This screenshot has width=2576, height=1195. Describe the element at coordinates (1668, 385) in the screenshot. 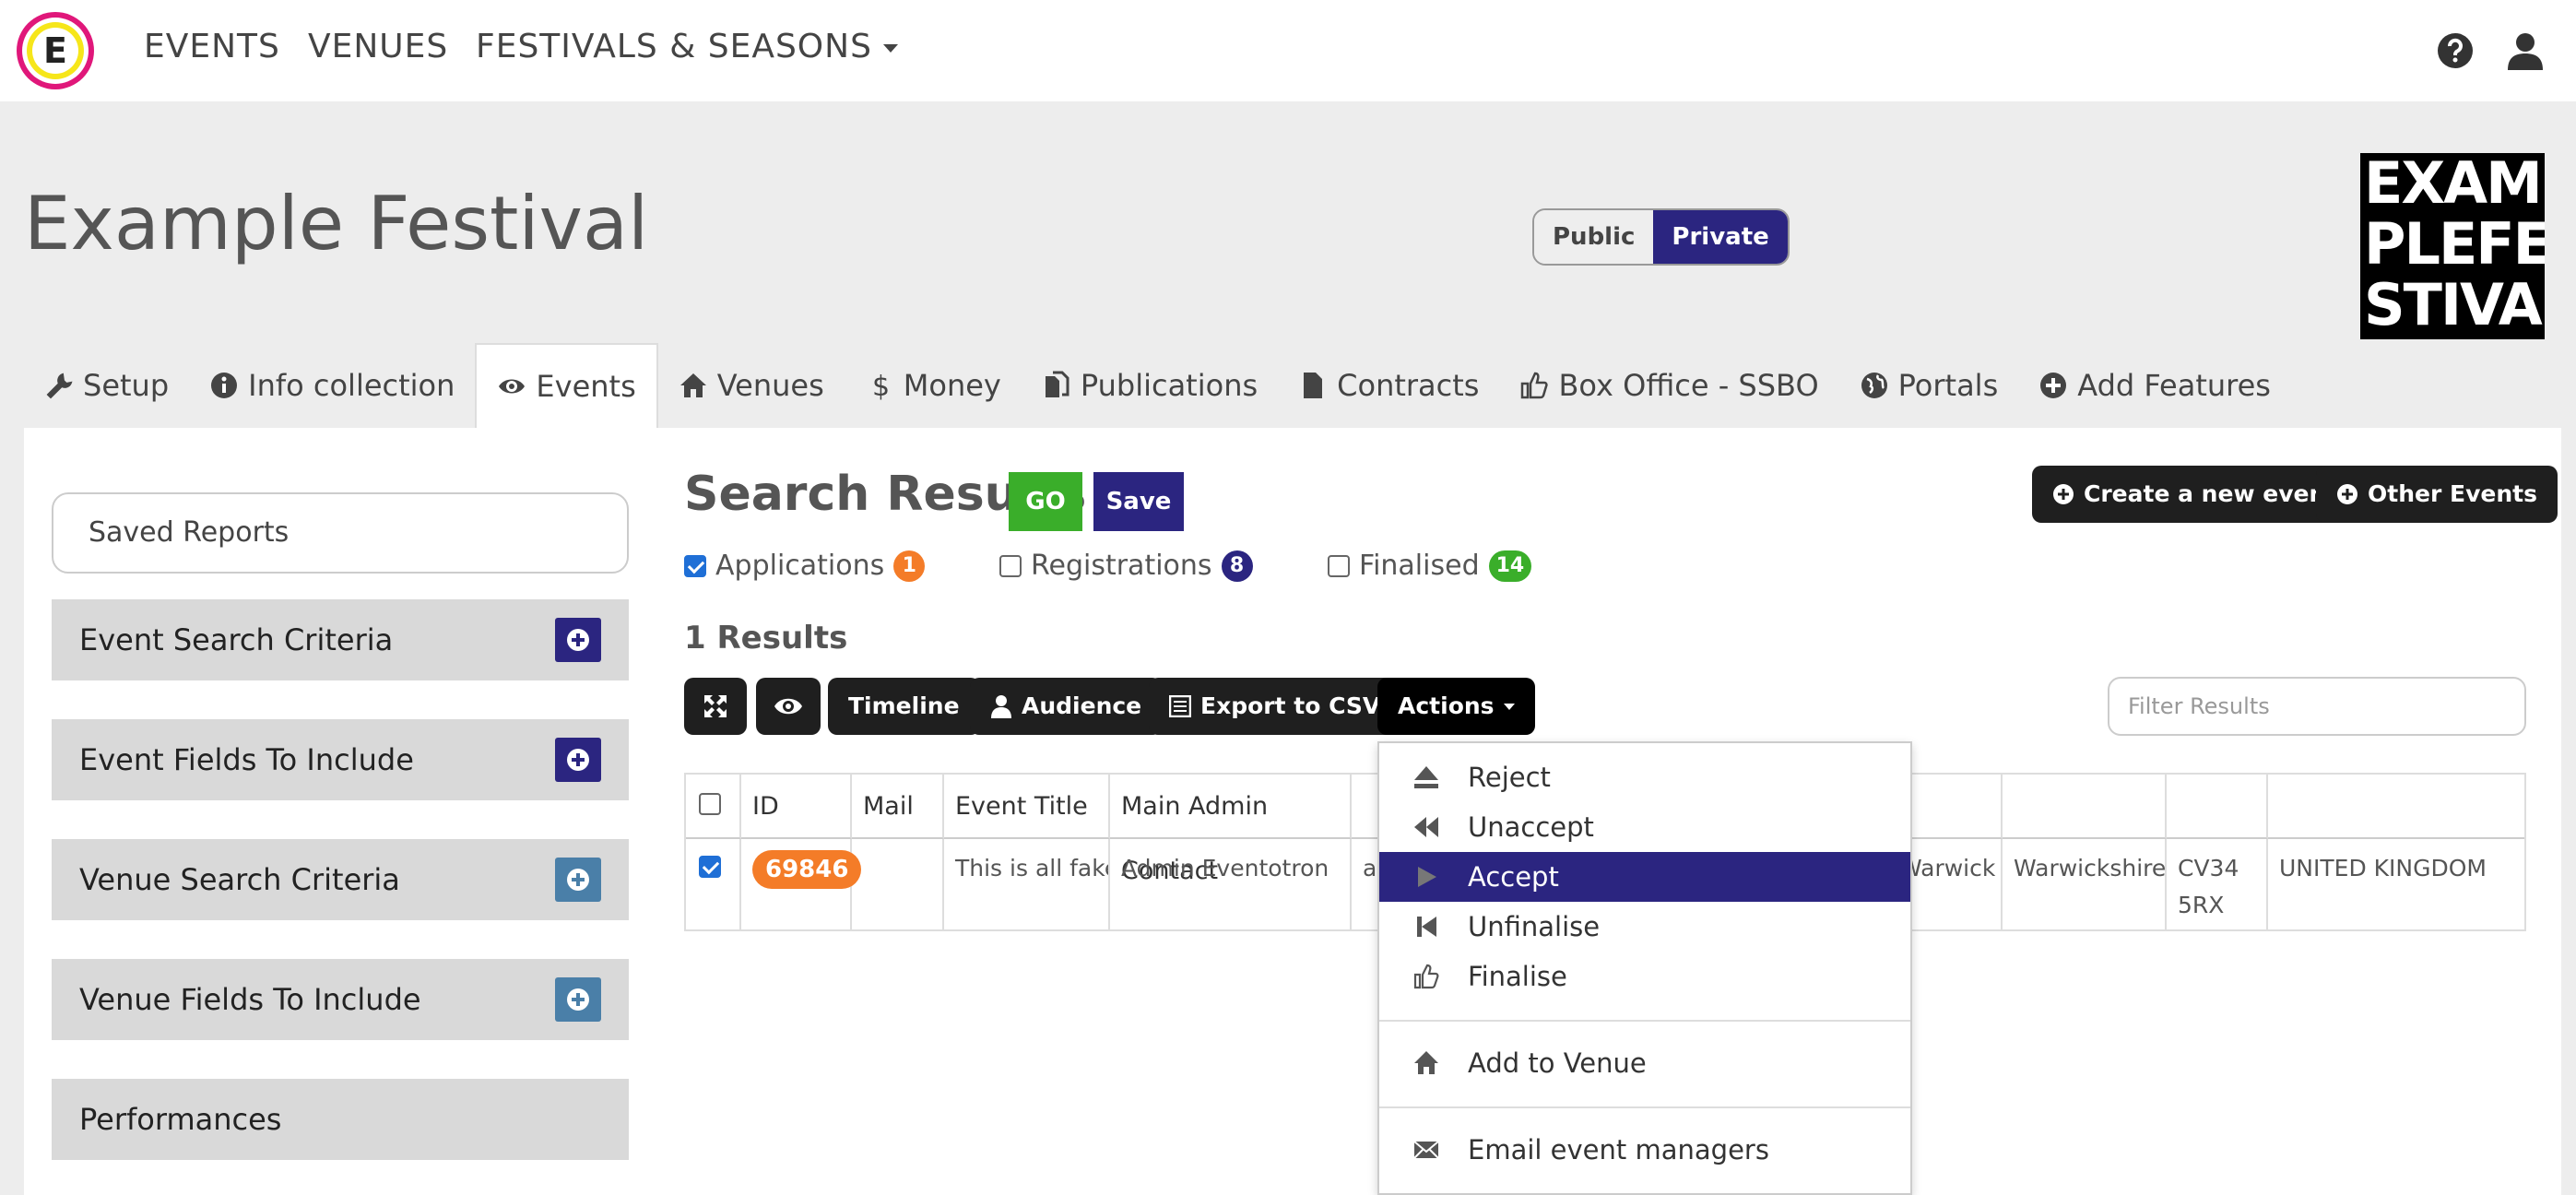

I see `tab-box-office: Box Office - SSBO` at that location.